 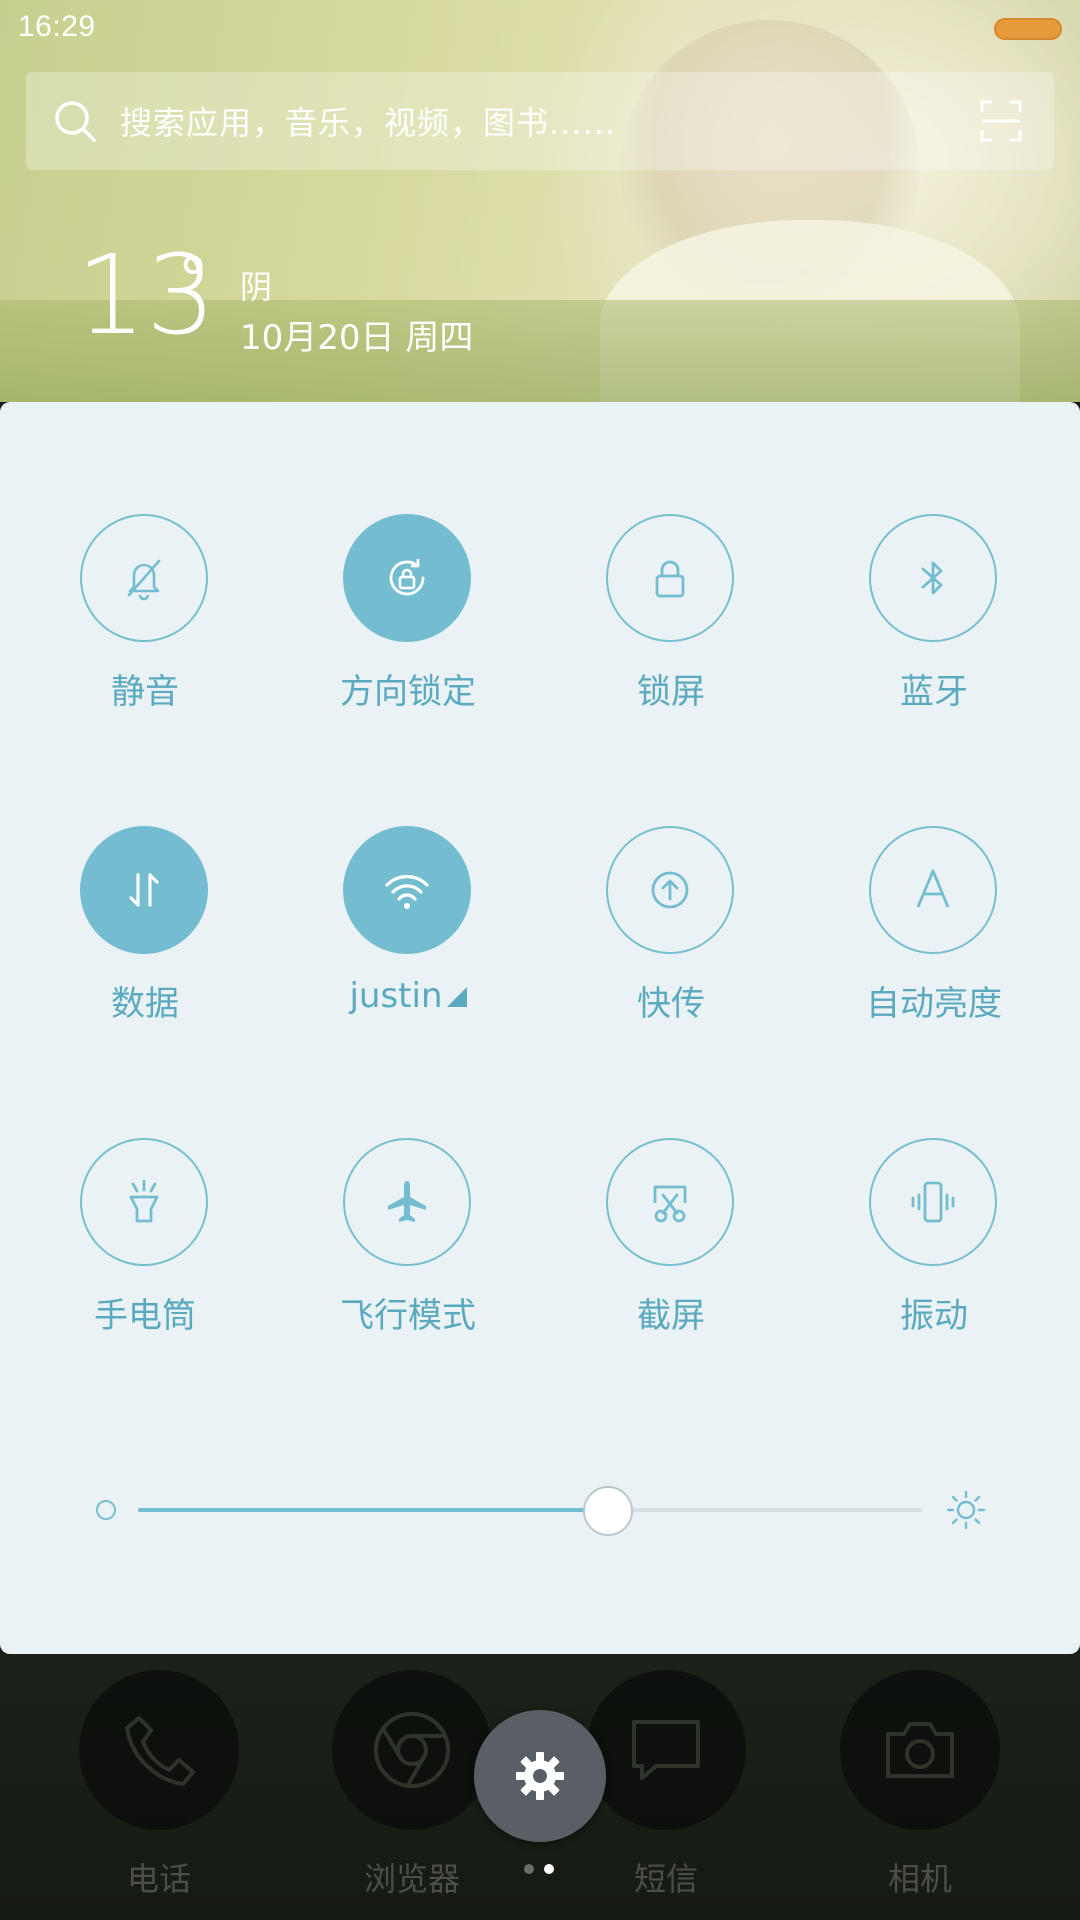 I want to click on dock-app-phone-label: 电话, so click(x=158, y=1879).